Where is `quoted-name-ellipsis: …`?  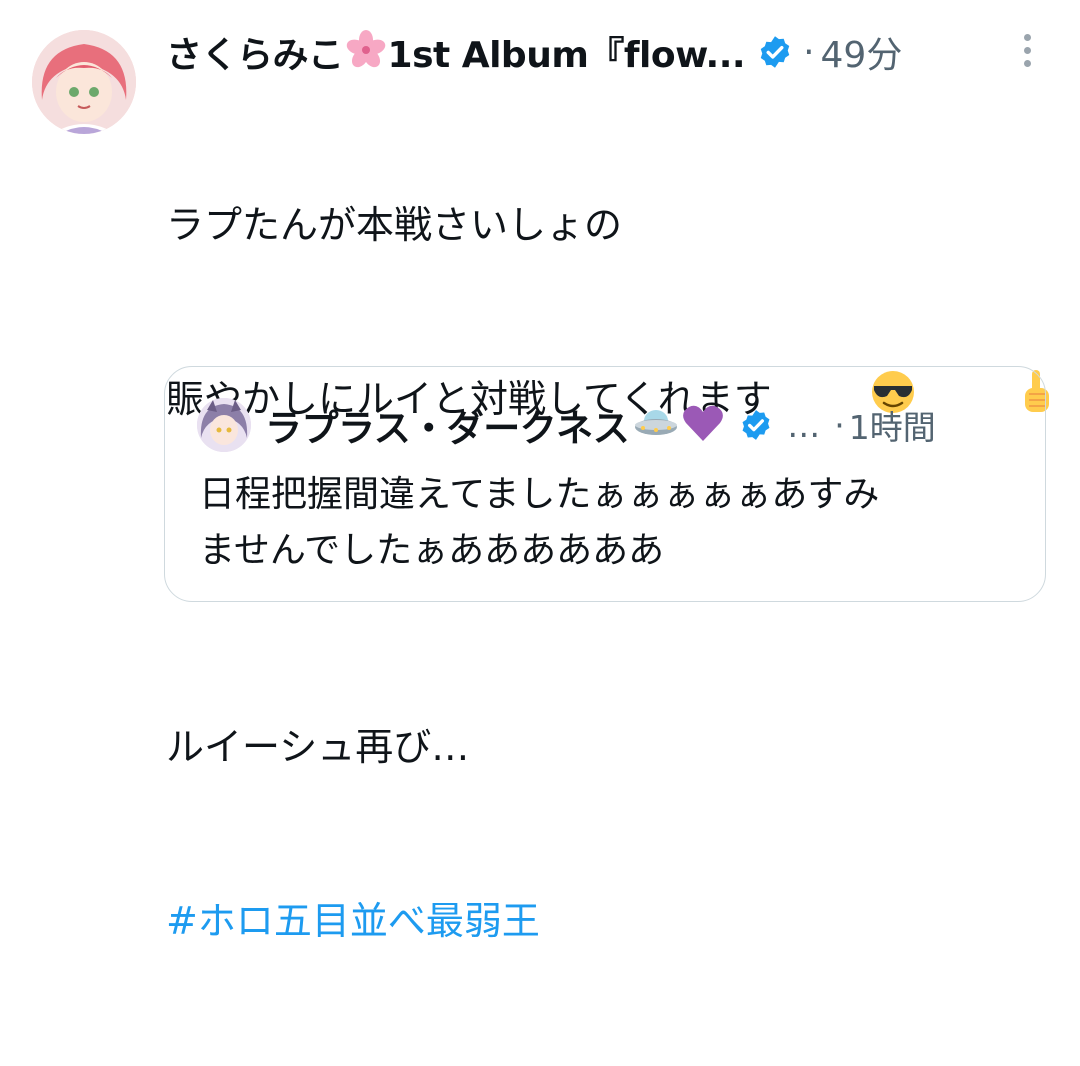
quoted-name-ellipsis: … is located at coordinates (804, 425).